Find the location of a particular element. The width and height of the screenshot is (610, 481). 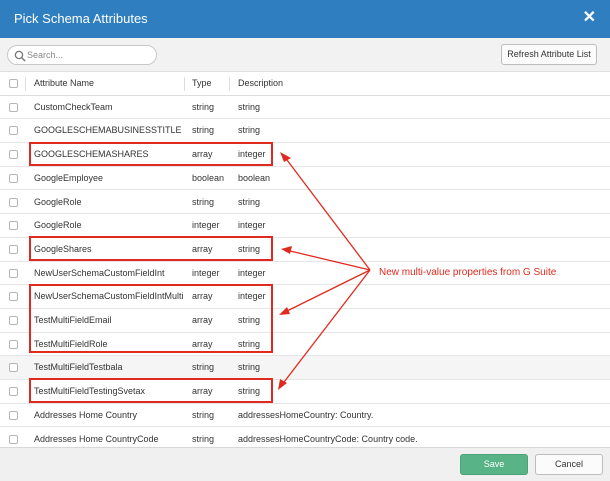

column-header-type: Type is located at coordinates (202, 84).